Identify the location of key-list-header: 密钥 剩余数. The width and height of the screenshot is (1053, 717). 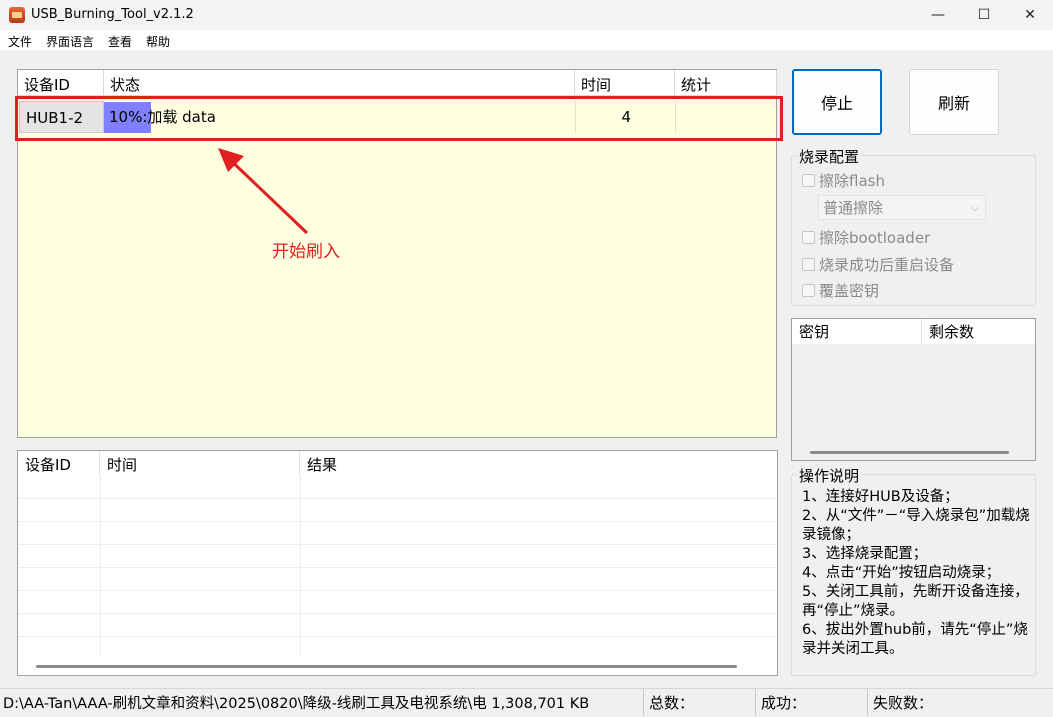
(913, 331).